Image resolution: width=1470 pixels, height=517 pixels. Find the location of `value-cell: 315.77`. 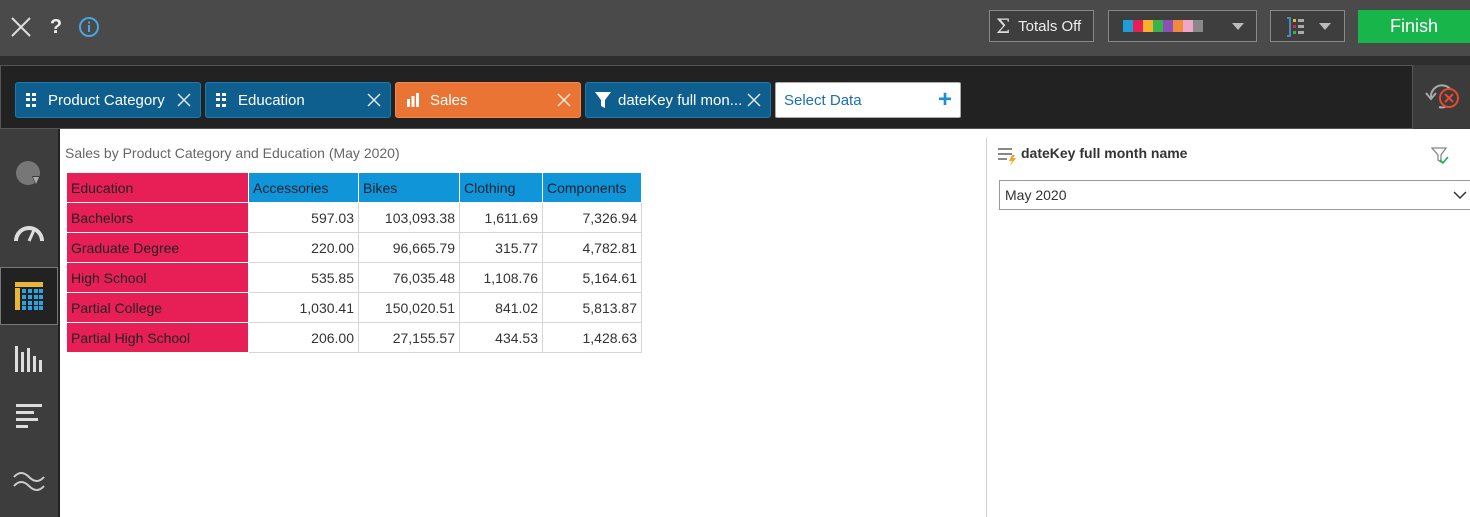

value-cell: 315.77 is located at coordinates (501, 247).